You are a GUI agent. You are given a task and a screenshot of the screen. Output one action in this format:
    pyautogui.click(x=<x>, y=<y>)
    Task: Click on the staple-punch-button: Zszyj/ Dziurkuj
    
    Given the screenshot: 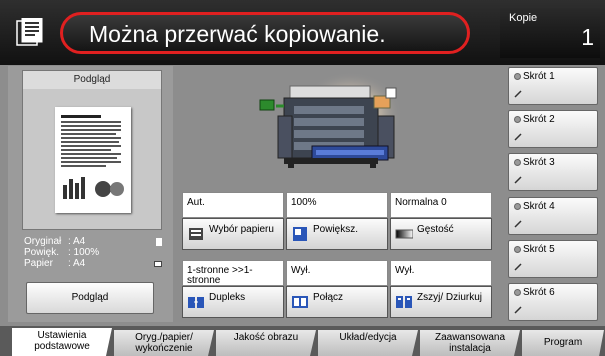 What is the action you would take?
    pyautogui.click(x=441, y=302)
    